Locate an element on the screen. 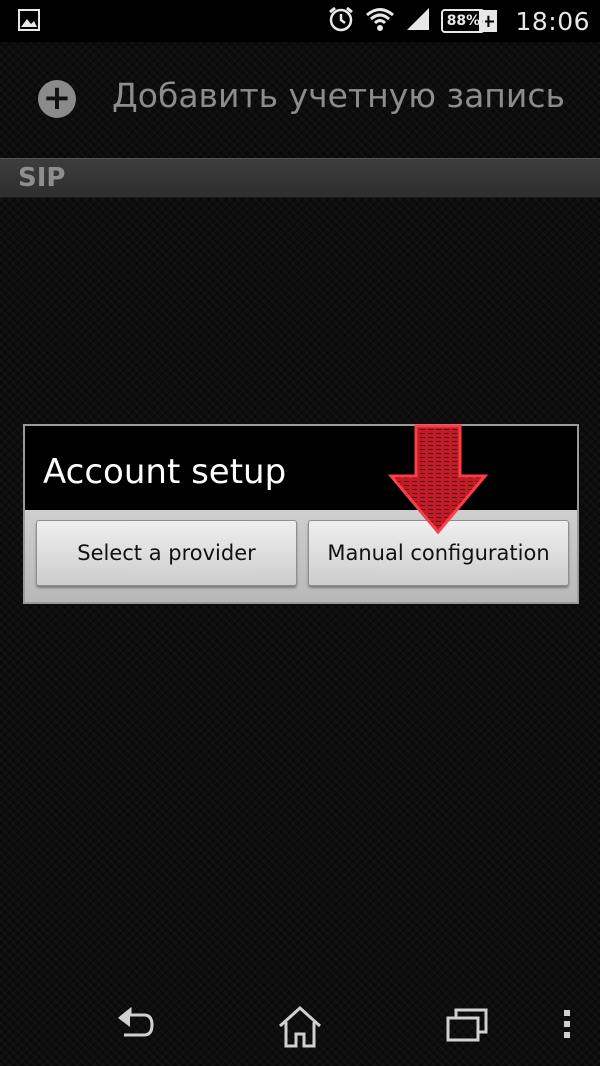 Image resolution: width=600 pixels, height=1066 pixels. add-circle-icon: + is located at coordinates (57, 99).